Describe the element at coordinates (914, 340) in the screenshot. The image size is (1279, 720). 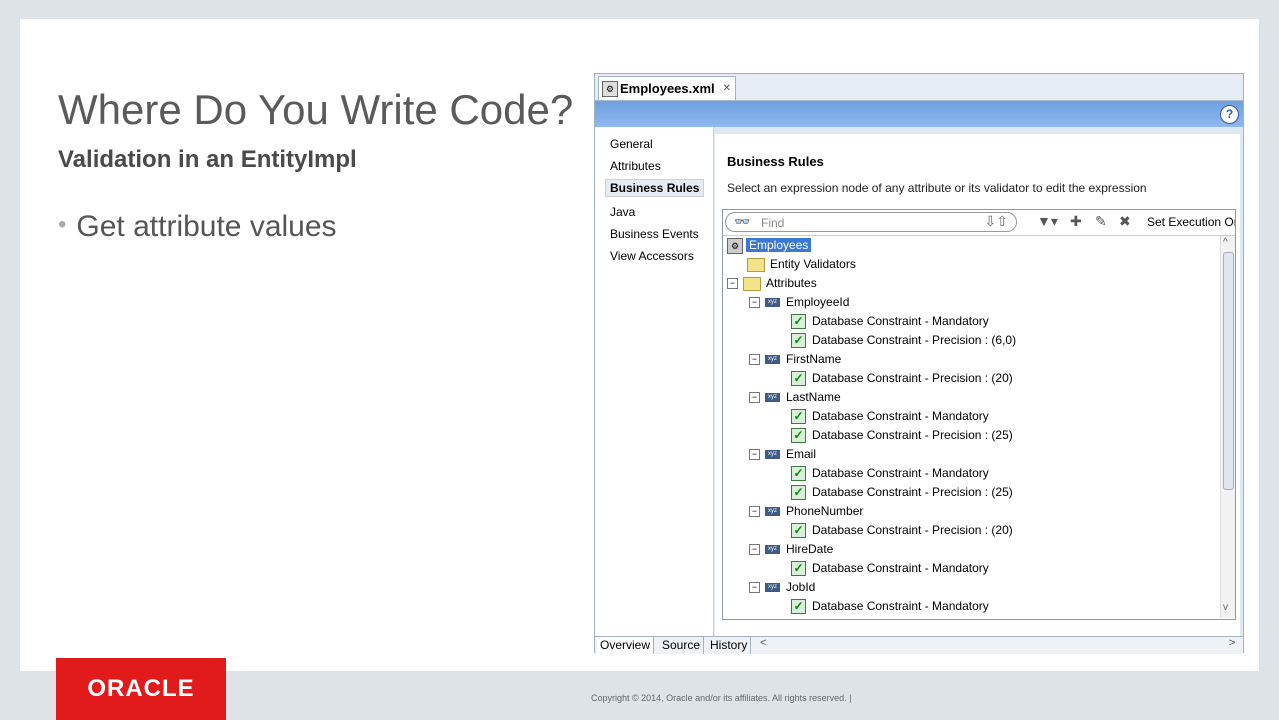
I see `tree-node-rule-label: Database Constraint - Precision : (6,0)` at that location.